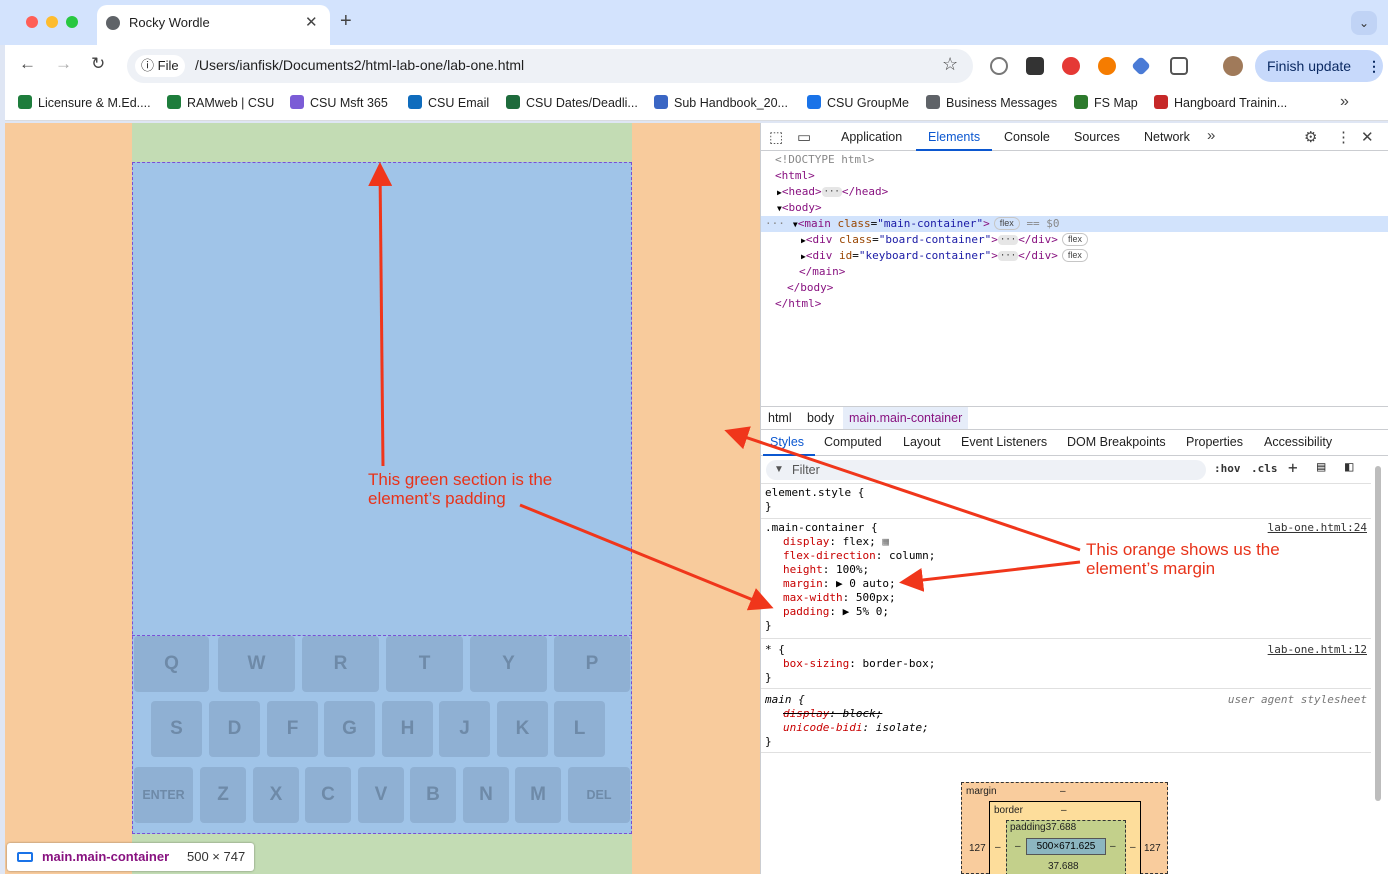 The height and width of the screenshot is (874, 1388). I want to click on rule-source-link: lab-one.html:24, so click(1317, 527).